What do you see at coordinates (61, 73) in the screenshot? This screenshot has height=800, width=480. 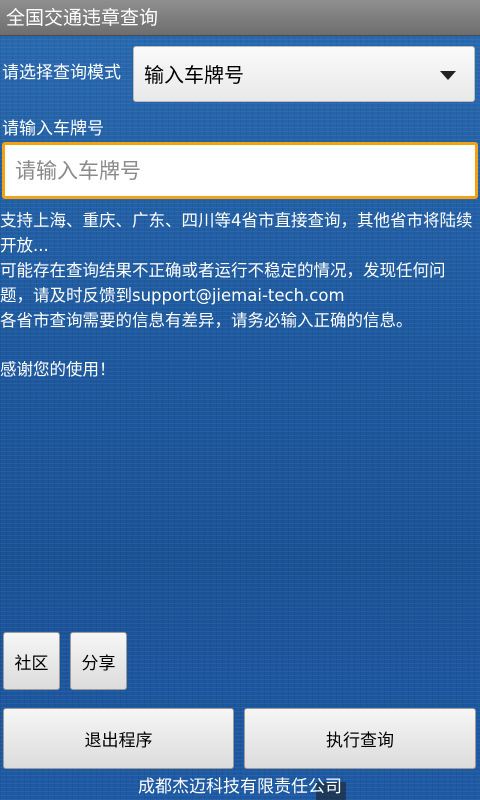 I see `query-mode-label: 请选择查询模式` at bounding box center [61, 73].